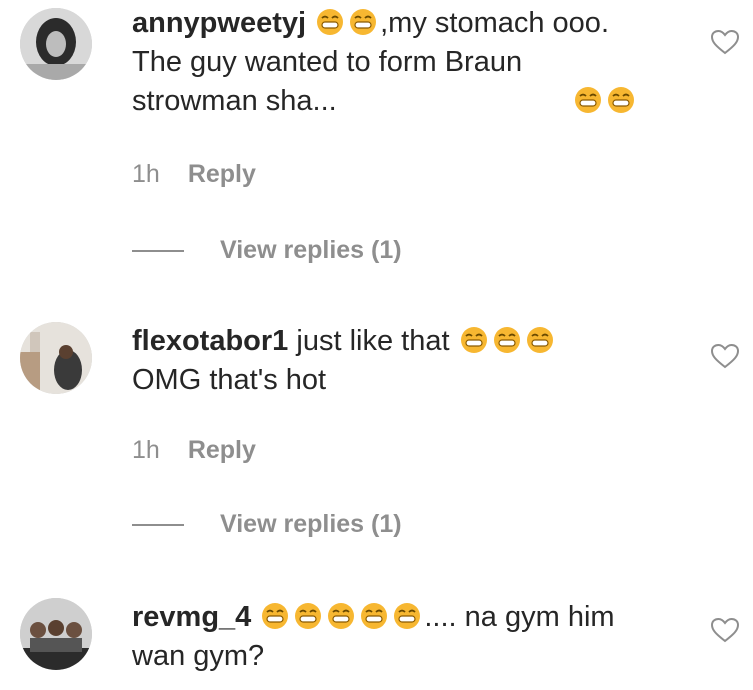 This screenshot has height=690, width=753. I want to click on comment-text: revmg_4 .... na gym him wan gym?, so click(412, 637).